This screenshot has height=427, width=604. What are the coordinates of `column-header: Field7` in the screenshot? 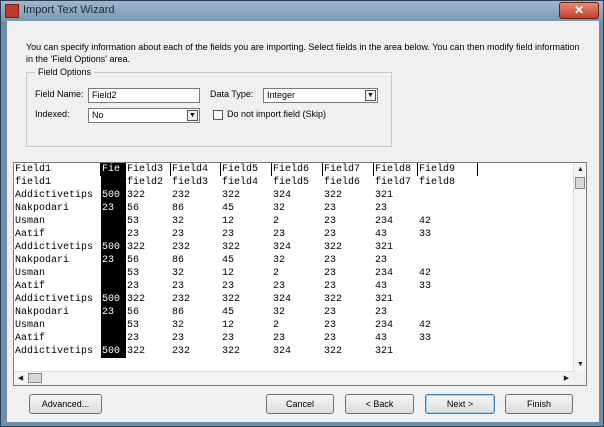 It's located at (348, 169).